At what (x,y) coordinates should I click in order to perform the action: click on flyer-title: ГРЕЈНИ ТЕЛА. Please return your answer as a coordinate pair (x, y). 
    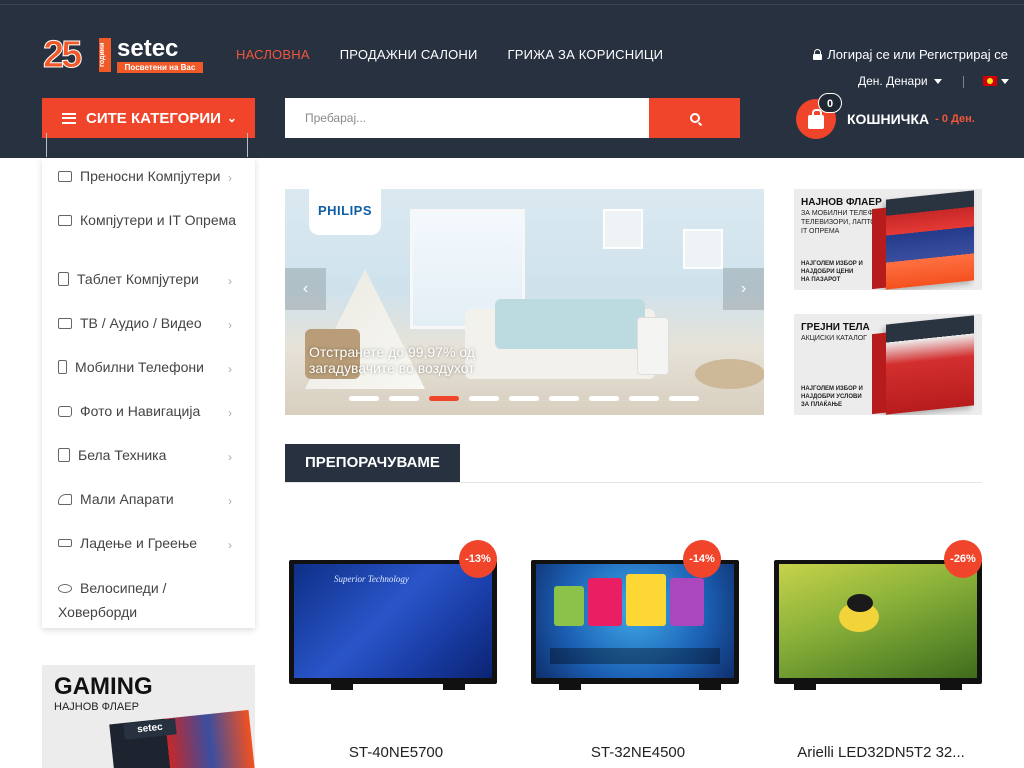
    Looking at the image, I should click on (835, 327).